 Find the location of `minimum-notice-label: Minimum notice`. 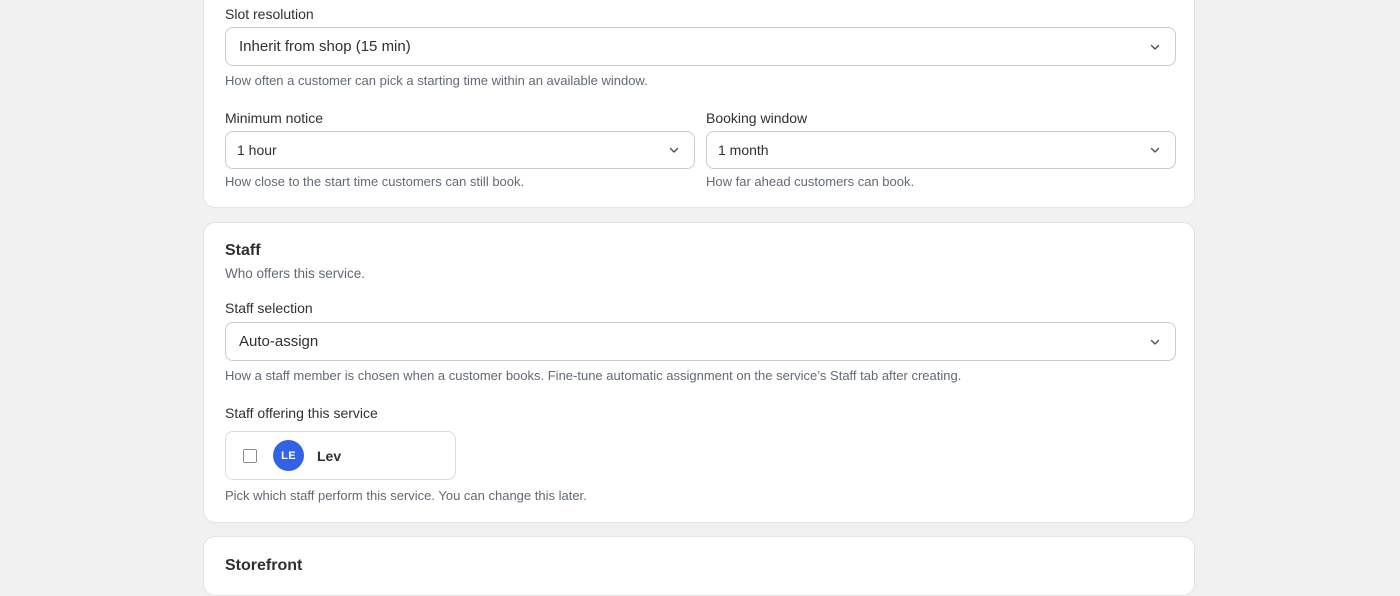

minimum-notice-label: Minimum notice is located at coordinates (274, 118).